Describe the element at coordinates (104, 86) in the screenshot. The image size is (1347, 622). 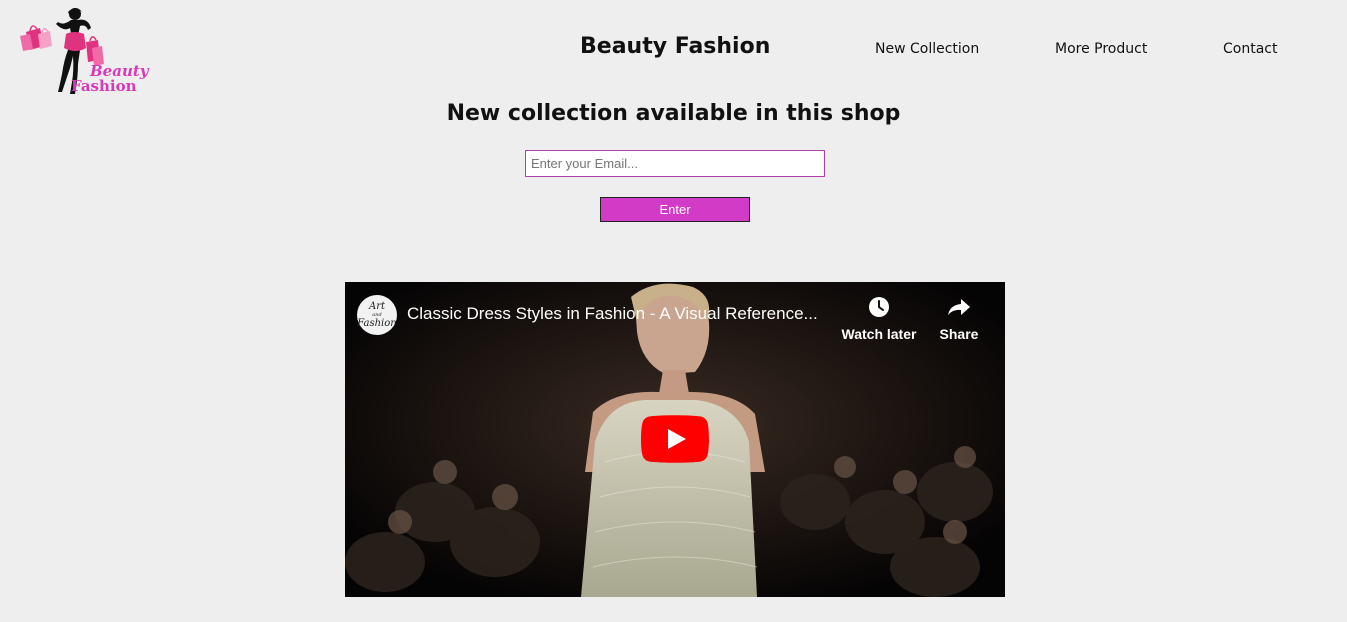
I see `logo-text-fashion: Fashion` at that location.